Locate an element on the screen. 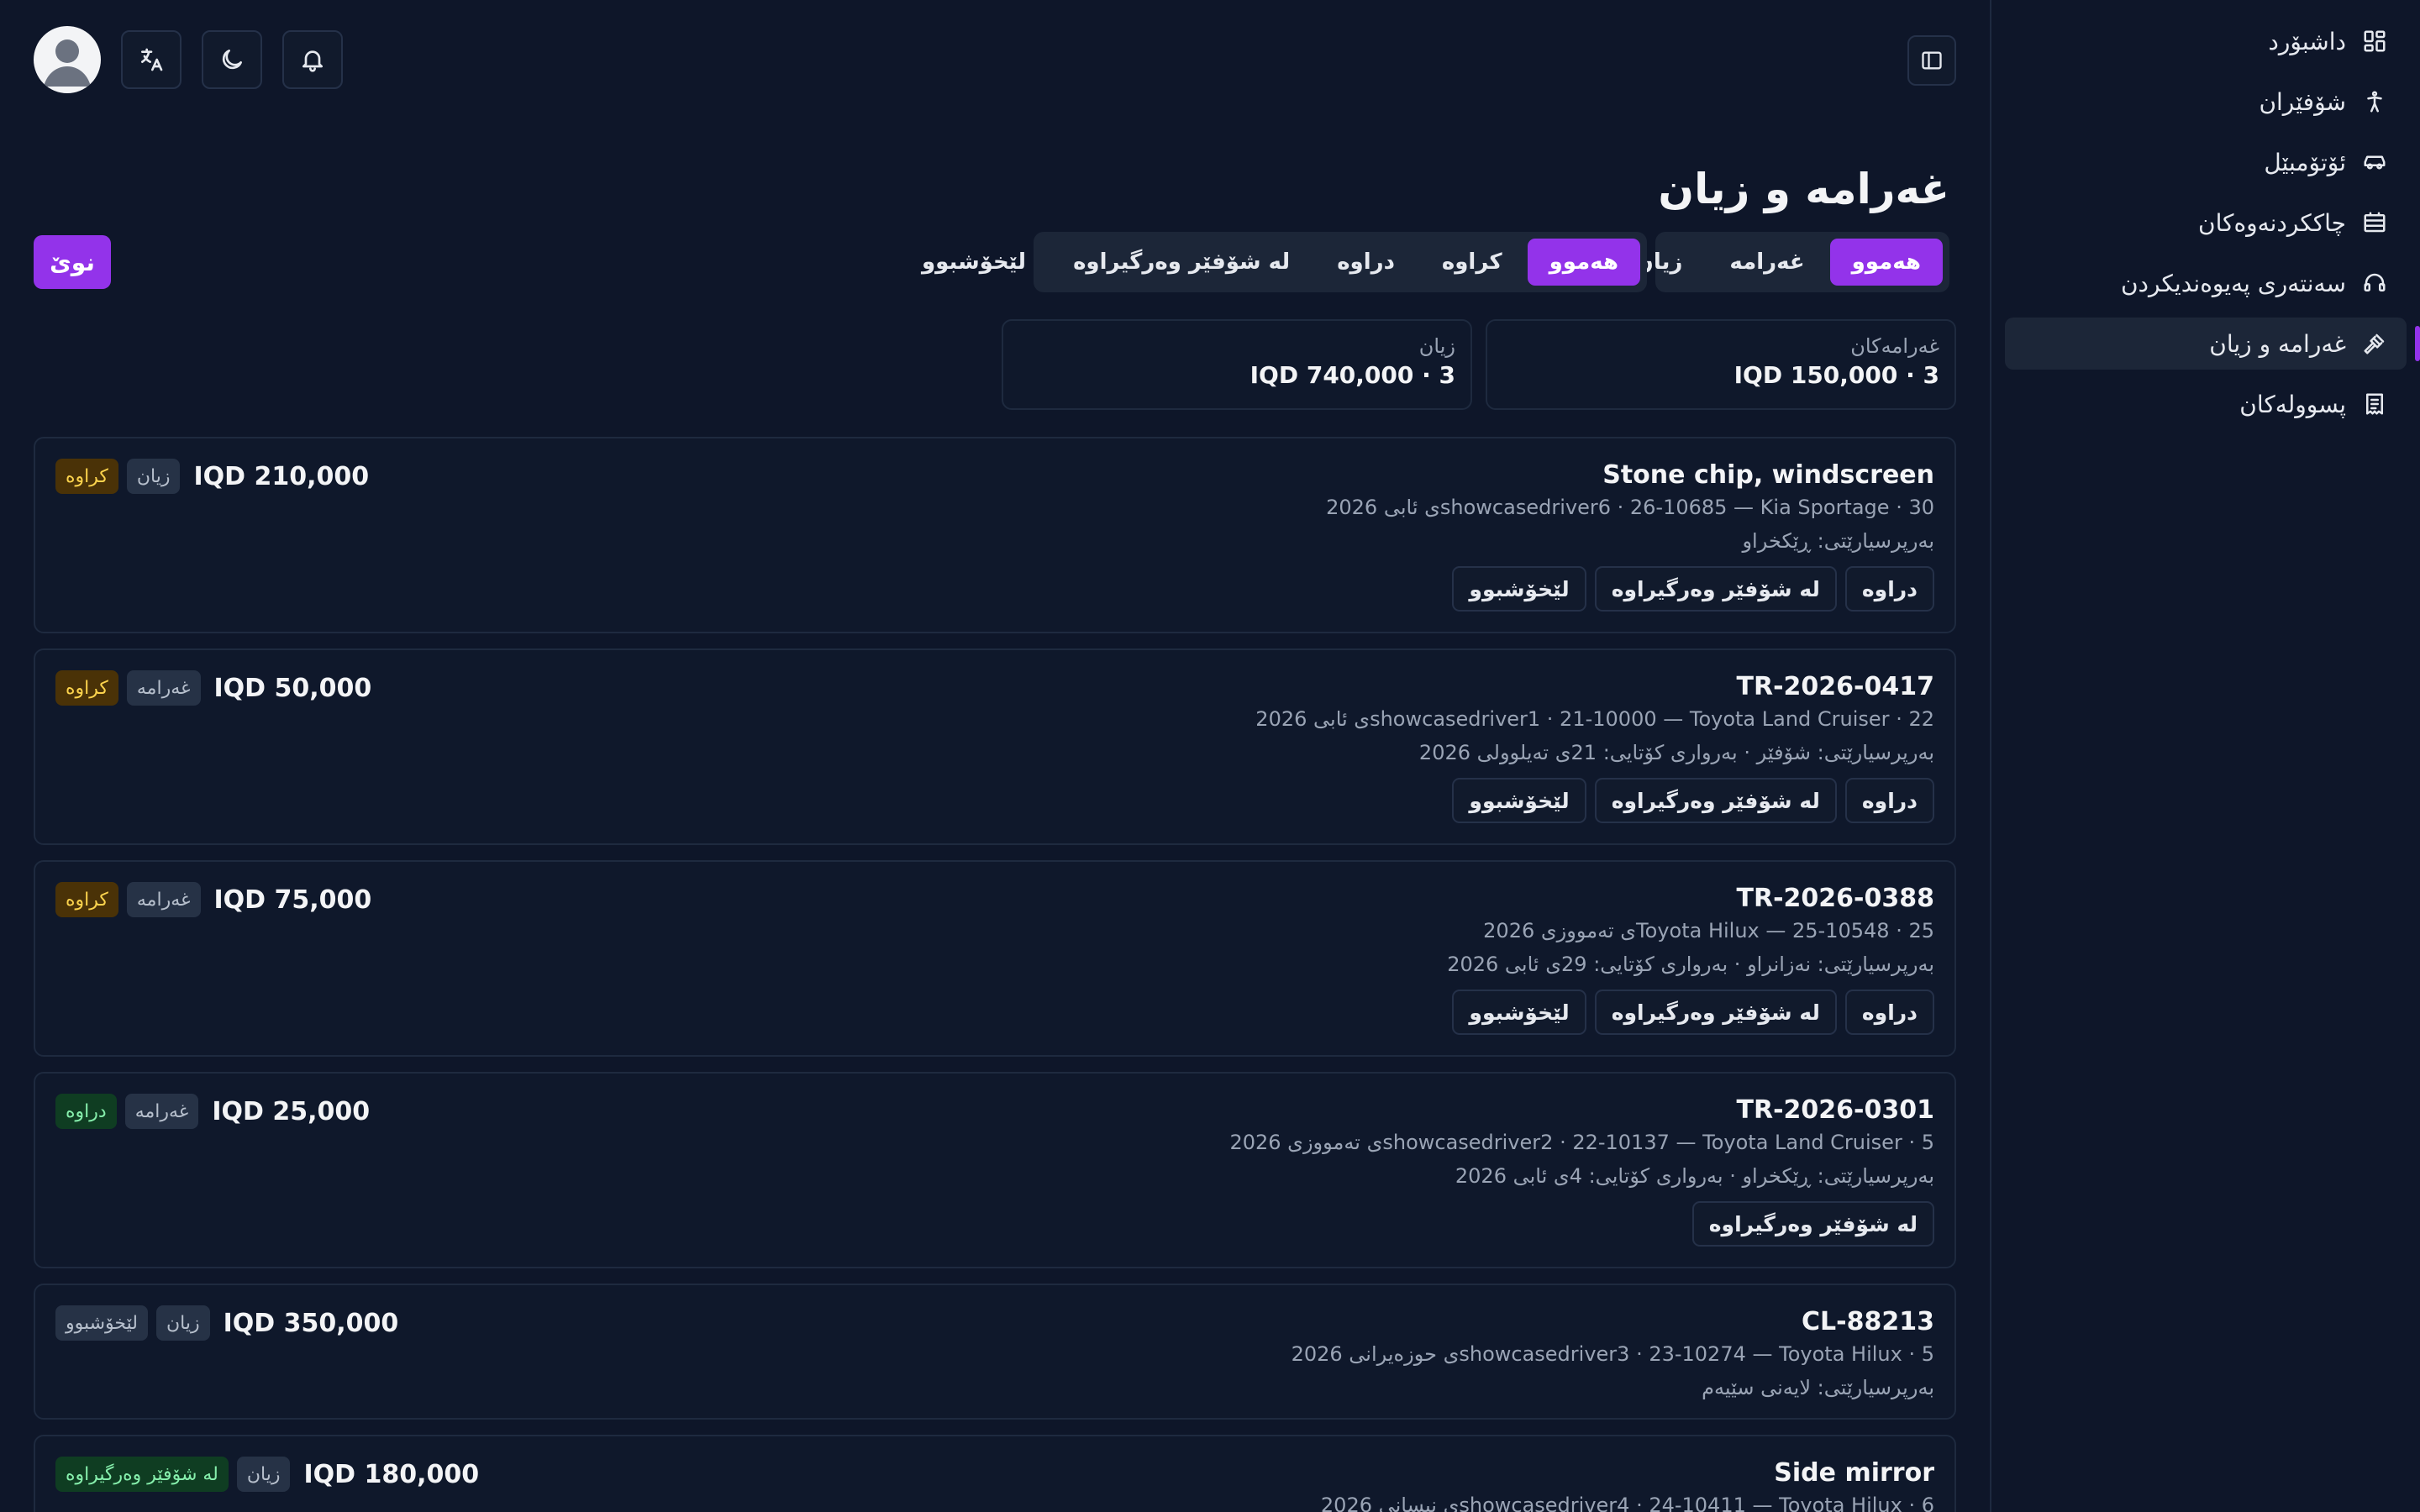 The width and height of the screenshot is (2420, 1512). stat-fines: غەرامەکان 3 · IQD 150,000 is located at coordinates (1721, 364).